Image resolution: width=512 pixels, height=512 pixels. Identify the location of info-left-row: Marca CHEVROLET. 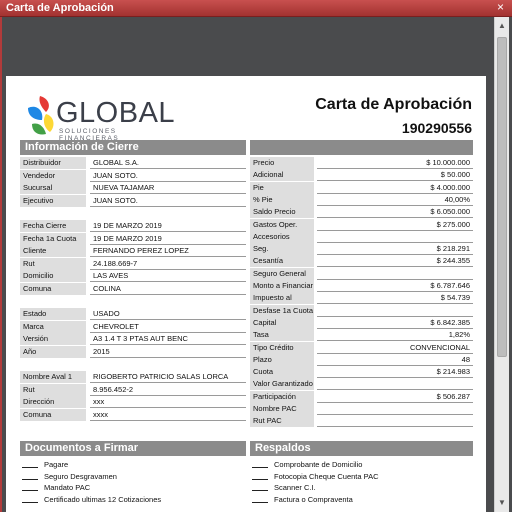
(133, 326).